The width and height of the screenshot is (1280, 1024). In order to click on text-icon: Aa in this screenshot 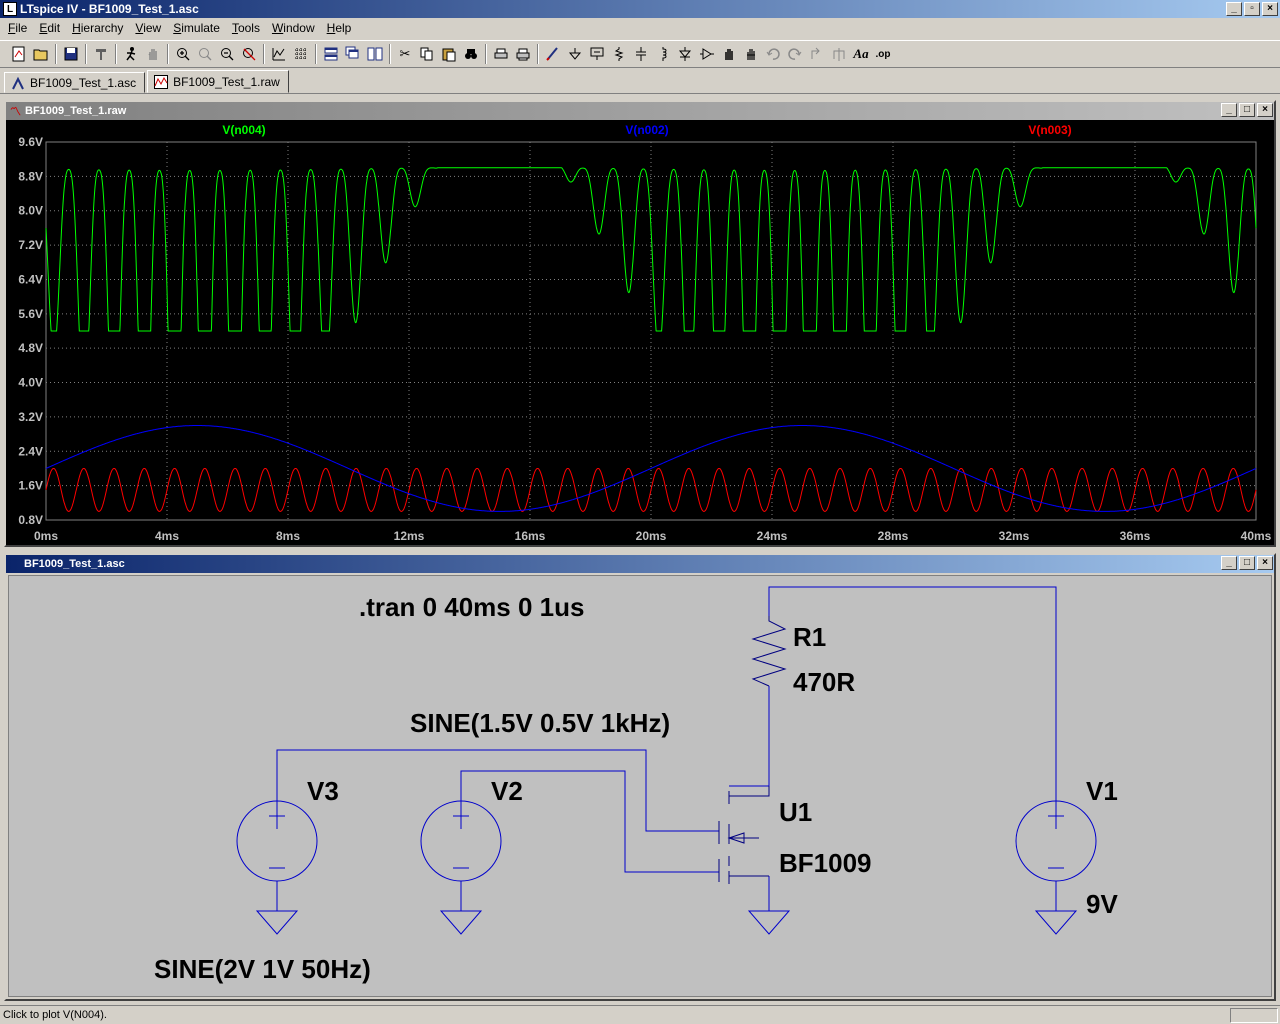, I will do `click(861, 54)`.